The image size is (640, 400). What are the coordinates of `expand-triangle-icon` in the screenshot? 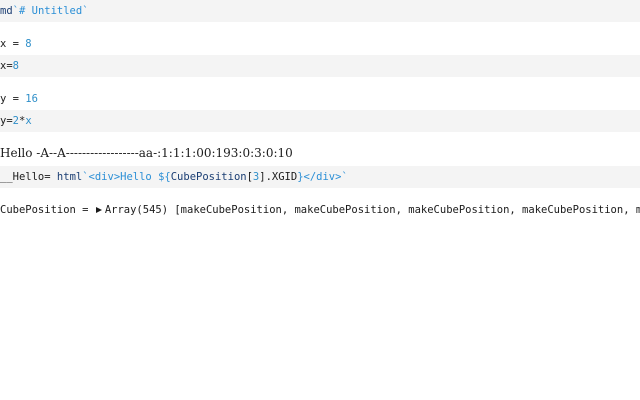 It's located at (98, 210).